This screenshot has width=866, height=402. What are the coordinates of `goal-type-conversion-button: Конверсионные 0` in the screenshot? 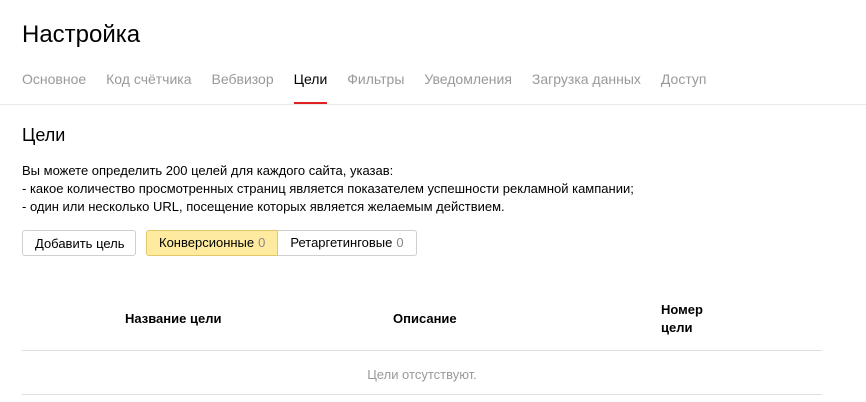 It's located at (212, 243).